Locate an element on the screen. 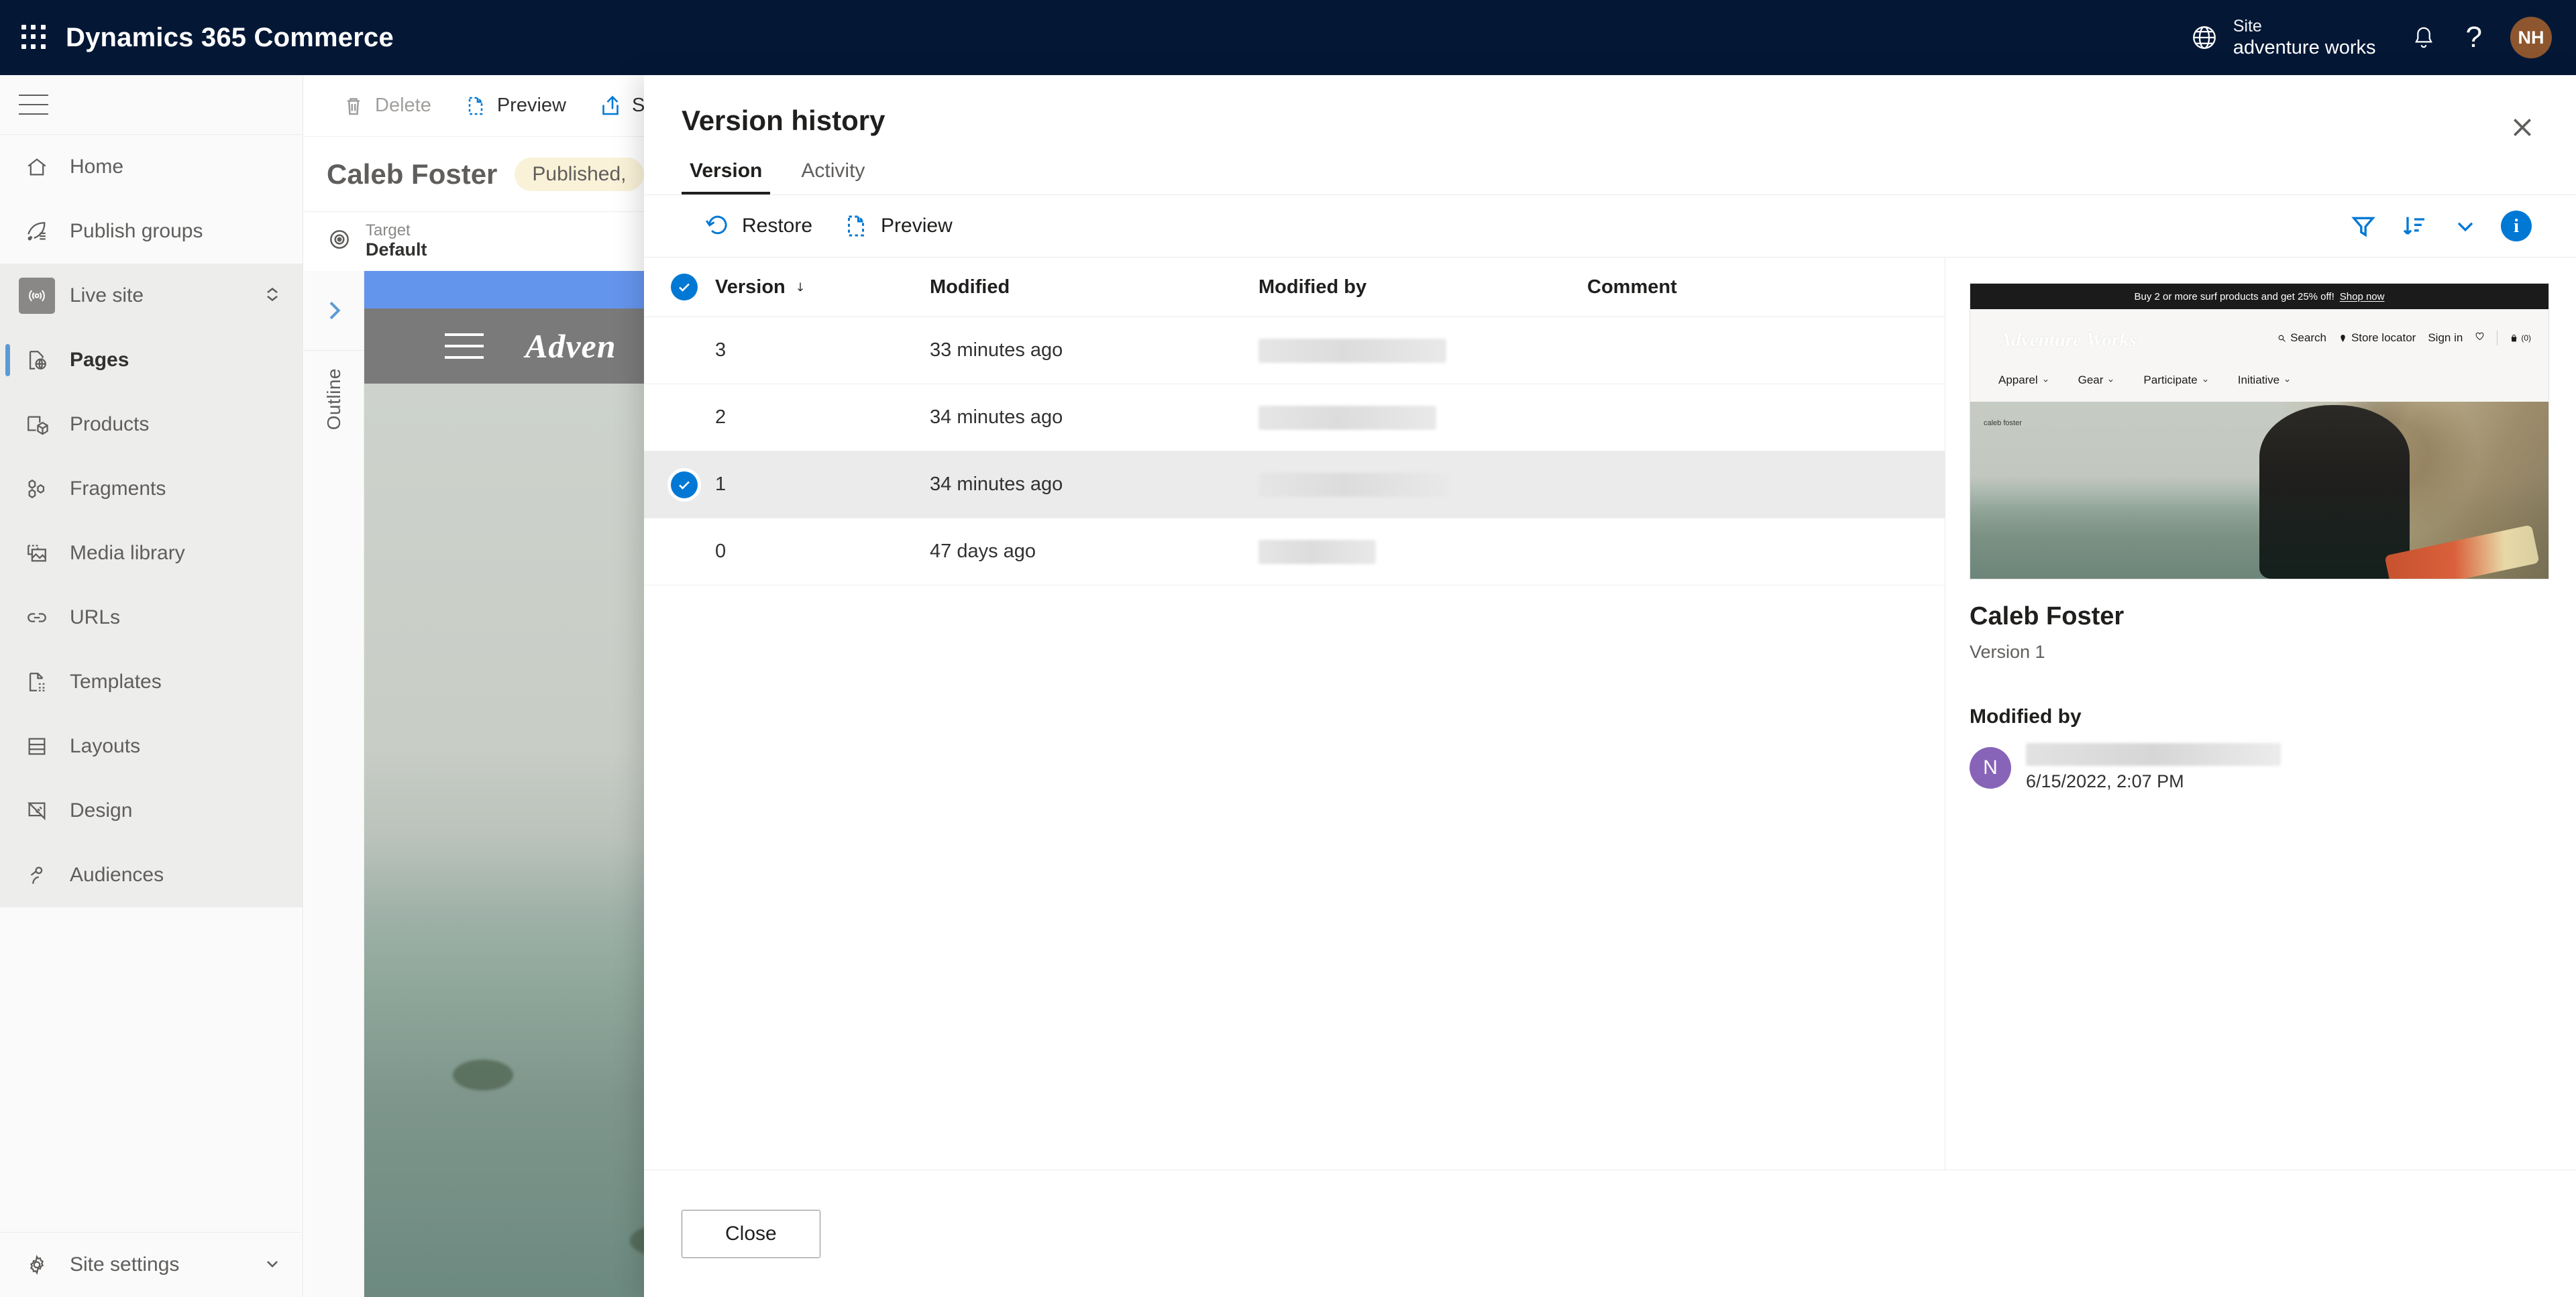 This screenshot has height=1297, width=2576. sidebar-bottom: Site settings is located at coordinates (151, 1264).